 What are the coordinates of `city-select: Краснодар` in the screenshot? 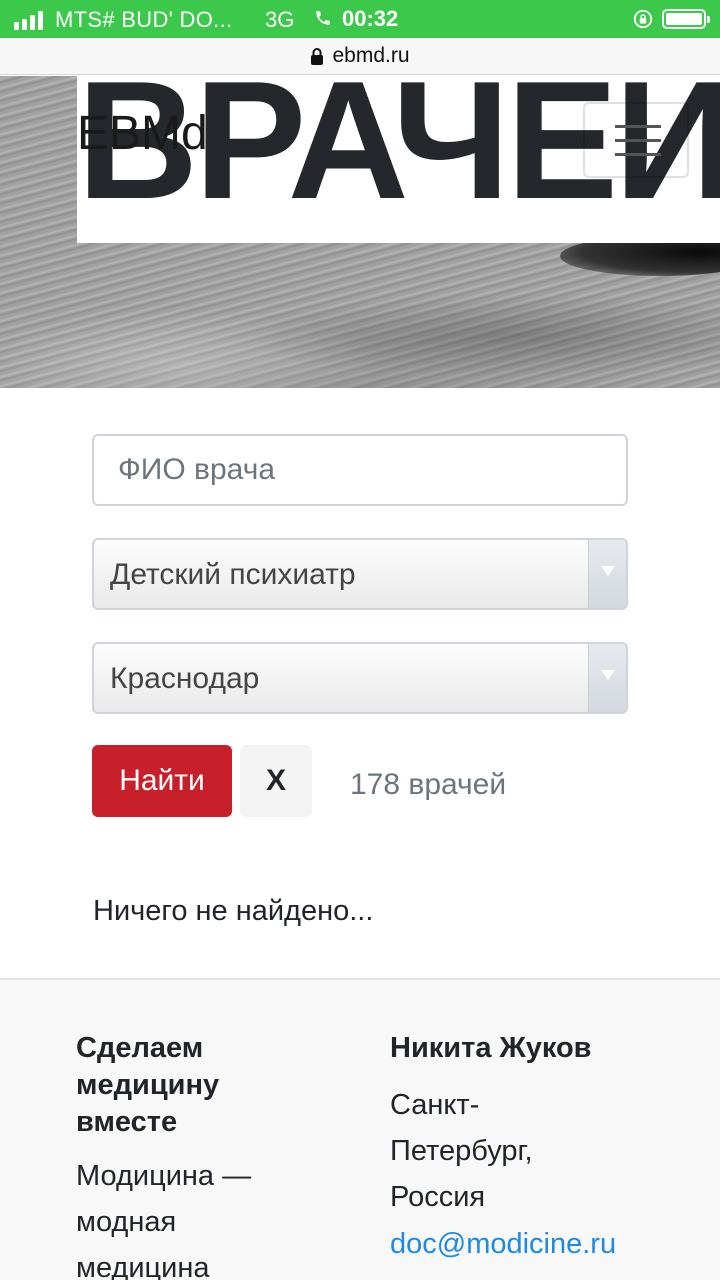 It's located at (360, 678).